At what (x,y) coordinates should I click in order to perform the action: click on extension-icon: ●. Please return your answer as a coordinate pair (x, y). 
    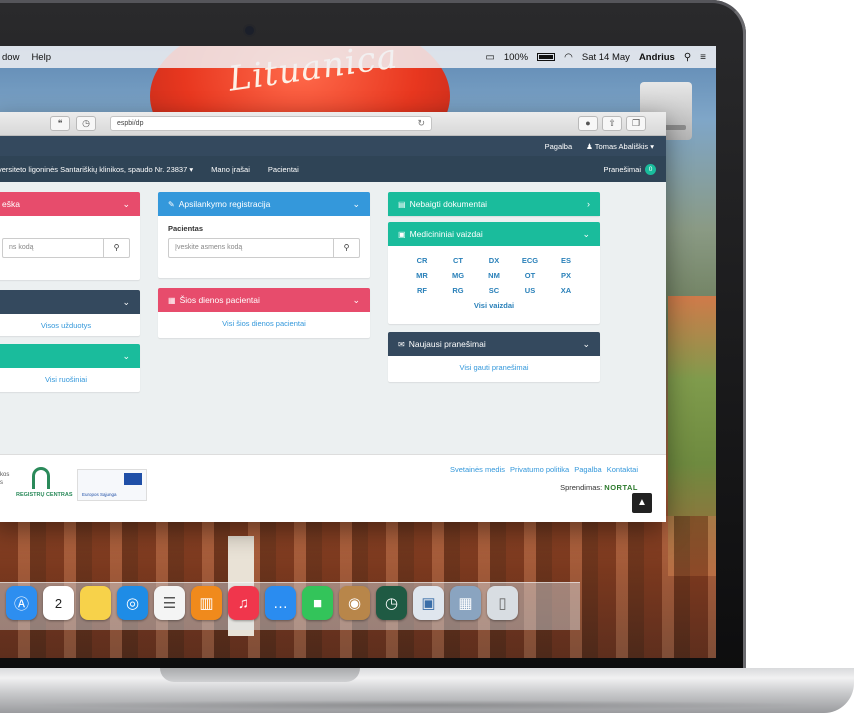
    Looking at the image, I should click on (588, 123).